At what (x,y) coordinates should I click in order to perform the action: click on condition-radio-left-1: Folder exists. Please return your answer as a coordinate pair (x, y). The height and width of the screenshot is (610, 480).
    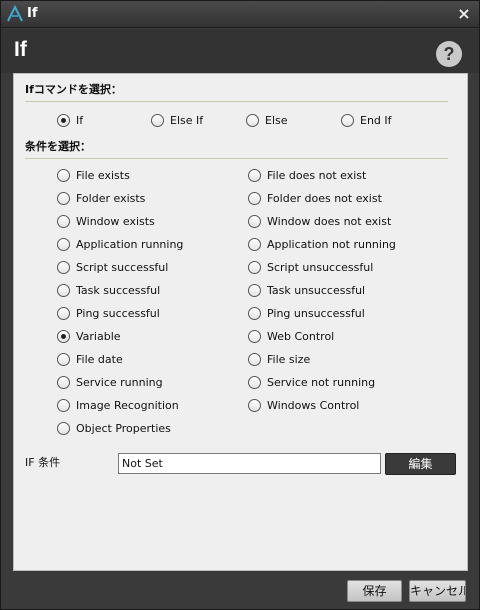
    Looking at the image, I should click on (101, 198).